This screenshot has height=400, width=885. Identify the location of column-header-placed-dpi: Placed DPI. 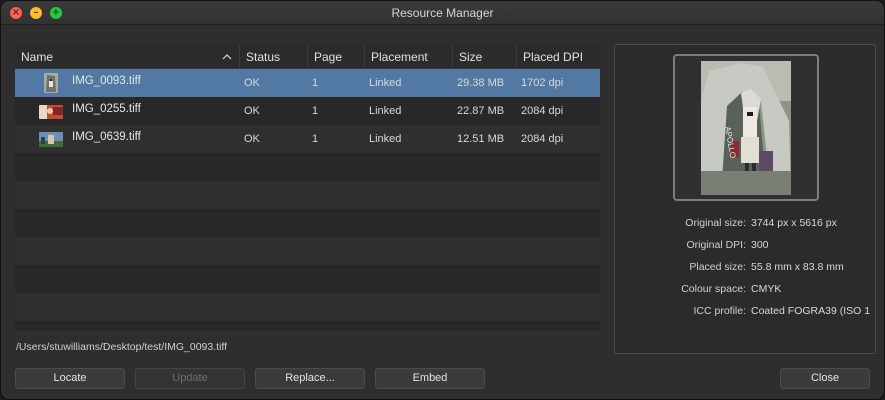
(558, 57).